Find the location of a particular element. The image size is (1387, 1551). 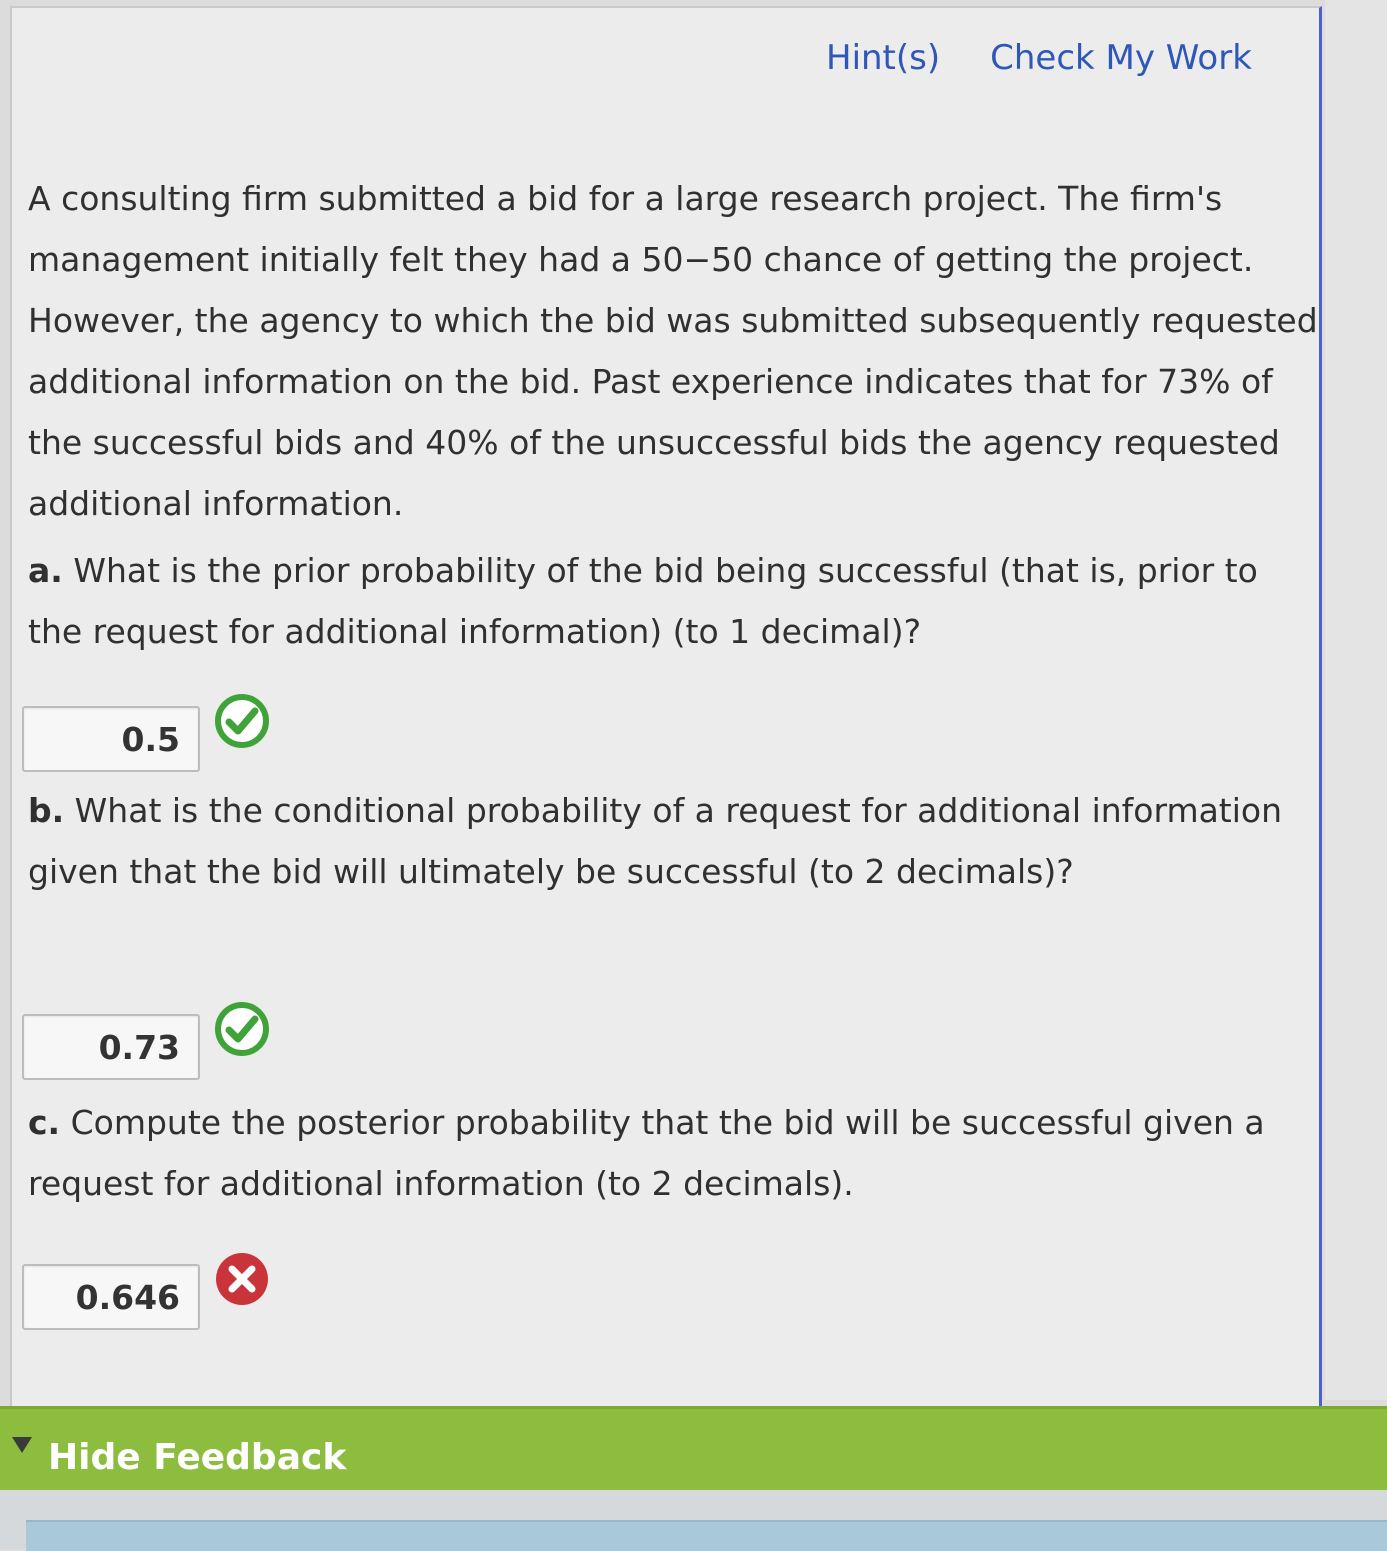

question-toolbar: Hint(s) Check My Work is located at coordinates (1039, 58).